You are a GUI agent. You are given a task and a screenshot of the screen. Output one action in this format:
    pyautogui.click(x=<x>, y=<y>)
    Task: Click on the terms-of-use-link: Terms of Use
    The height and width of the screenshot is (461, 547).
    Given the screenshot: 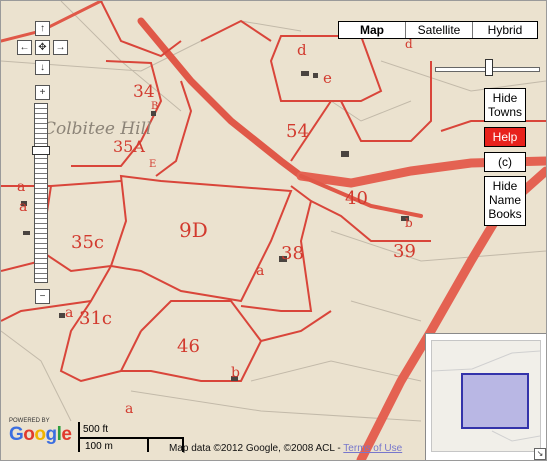 What is the action you would take?
    pyautogui.click(x=372, y=448)
    